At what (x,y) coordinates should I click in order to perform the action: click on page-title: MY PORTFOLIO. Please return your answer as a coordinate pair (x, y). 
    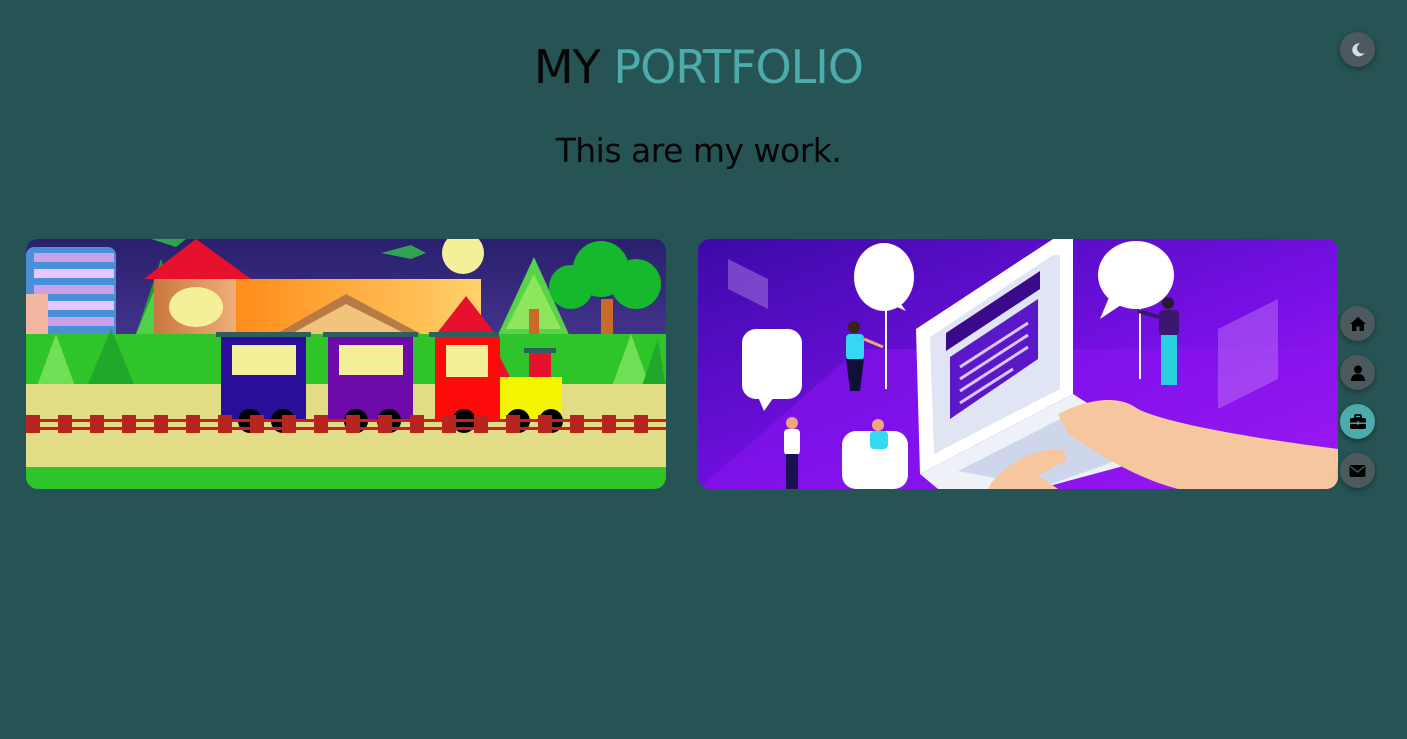
    Looking at the image, I should click on (698, 67).